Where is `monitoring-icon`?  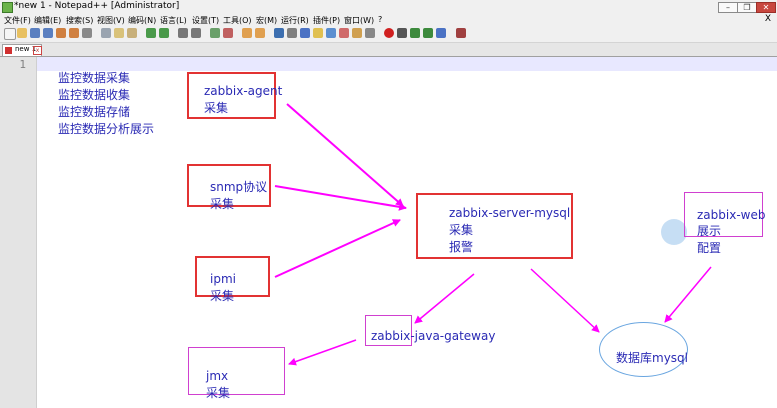
monitoring-icon is located at coordinates (370, 33).